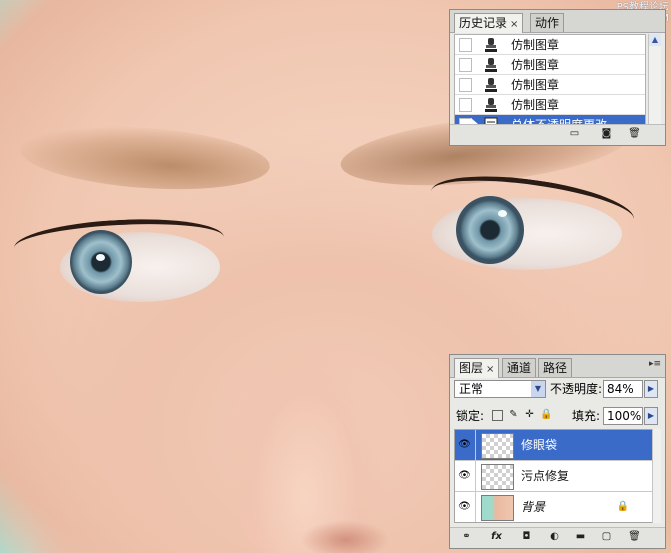  What do you see at coordinates (500, 389) in the screenshot?
I see `blend-mode-select: 正常 ▼` at bounding box center [500, 389].